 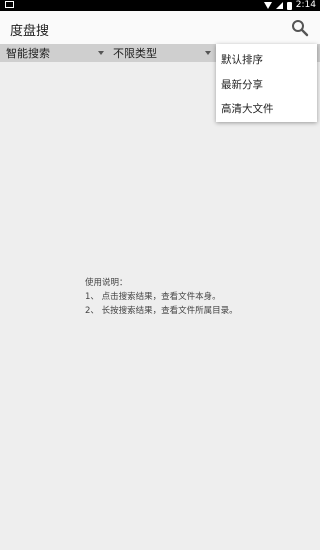 What do you see at coordinates (56, 53) in the screenshot?
I see `search-mode-dropdown: 智能搜索` at bounding box center [56, 53].